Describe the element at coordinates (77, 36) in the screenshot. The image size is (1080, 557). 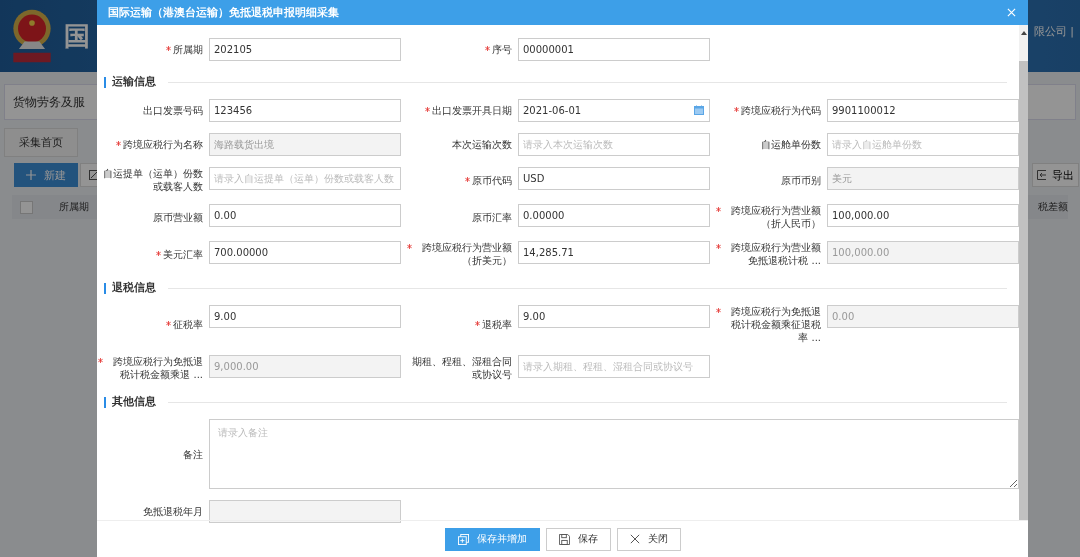
I see `site-title: 国` at that location.